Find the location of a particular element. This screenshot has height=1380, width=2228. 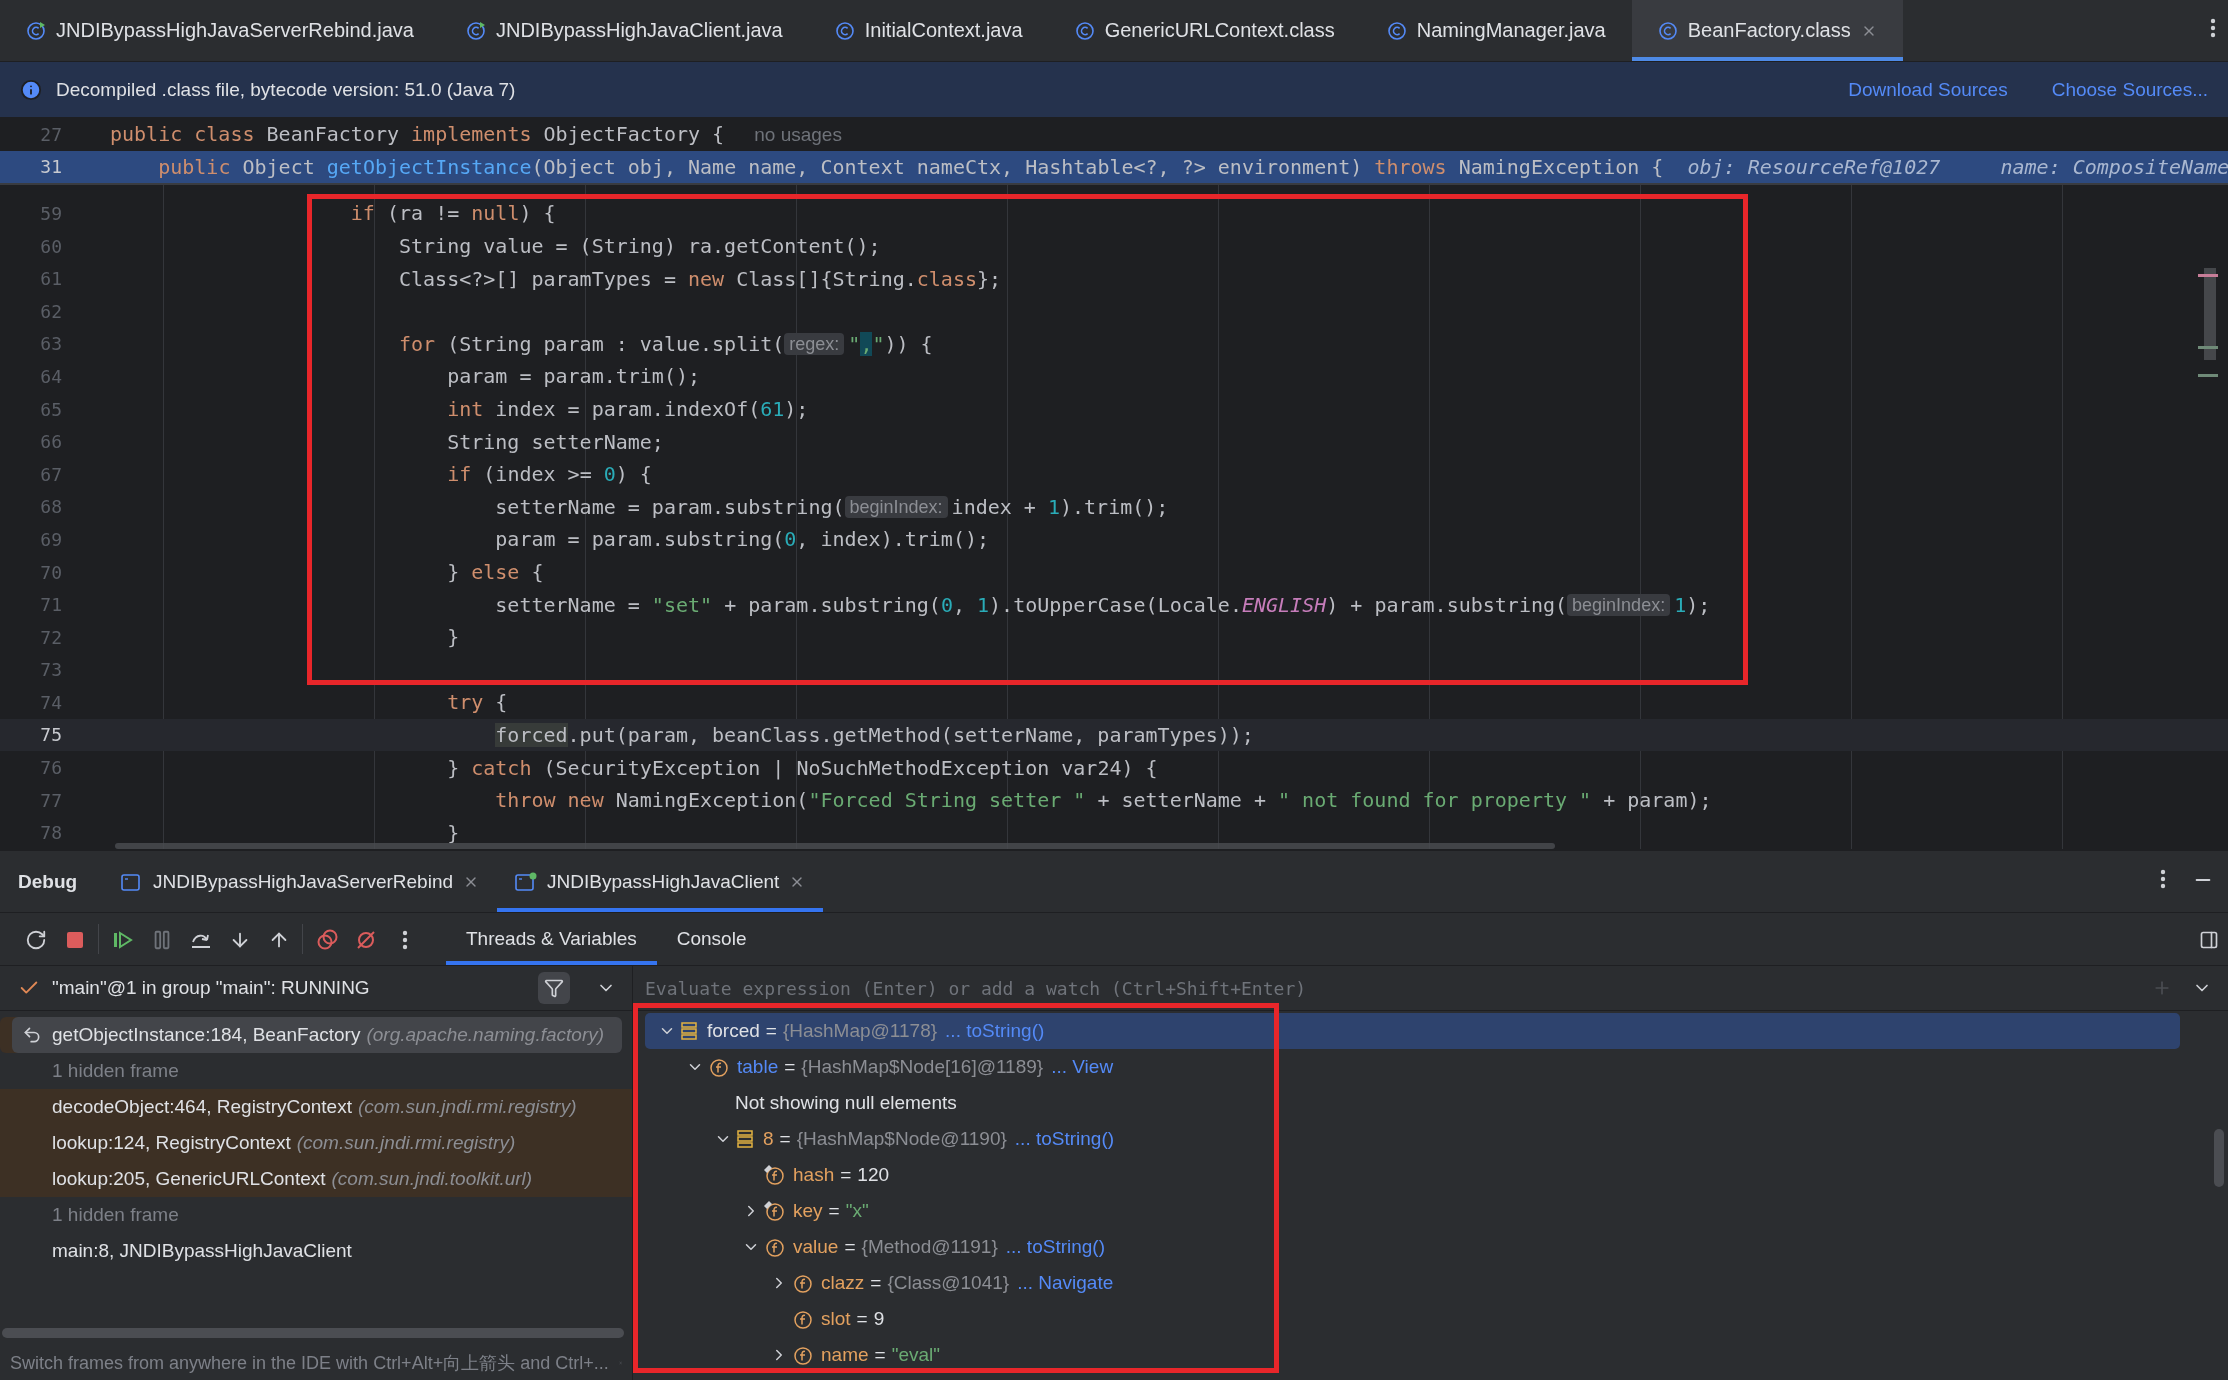

line-number: 67 is located at coordinates (51, 474).